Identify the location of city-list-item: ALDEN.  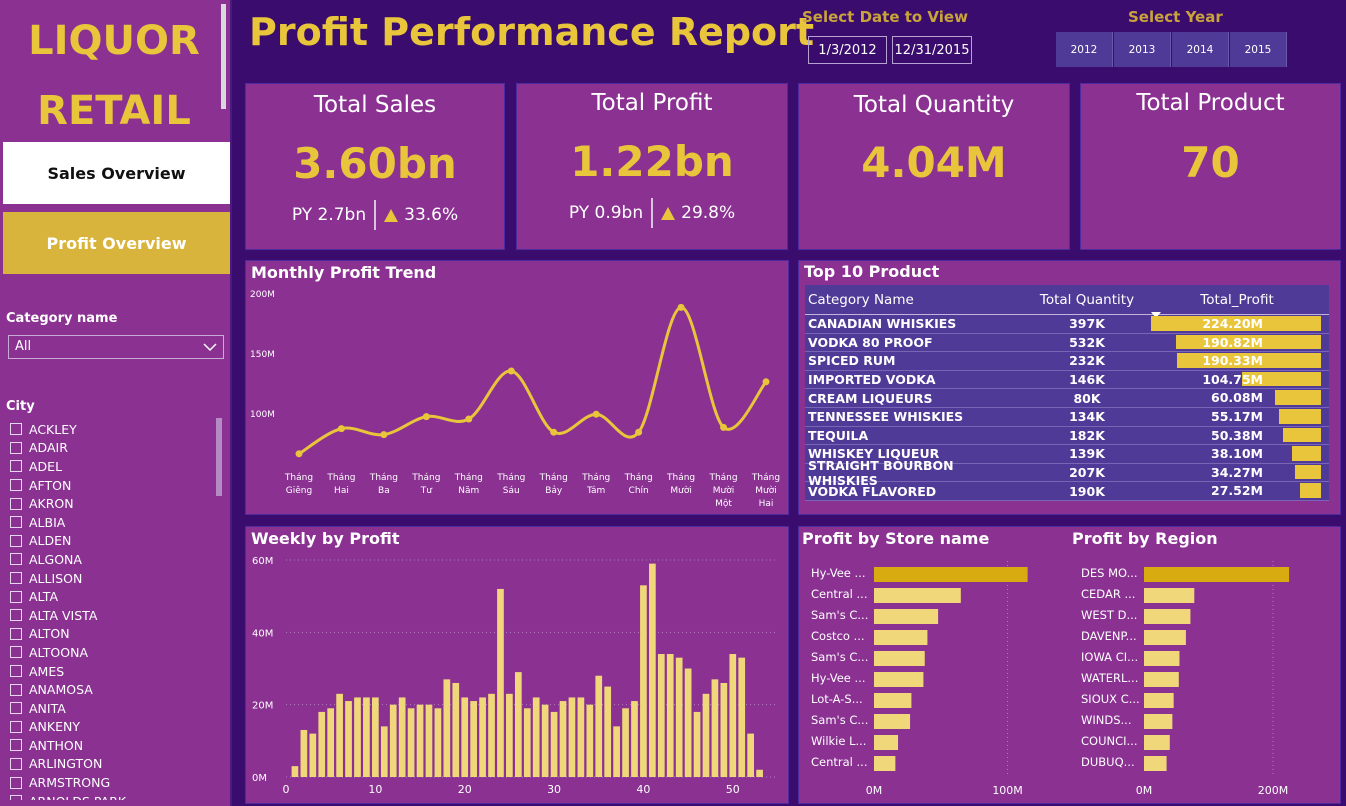
(110, 541).